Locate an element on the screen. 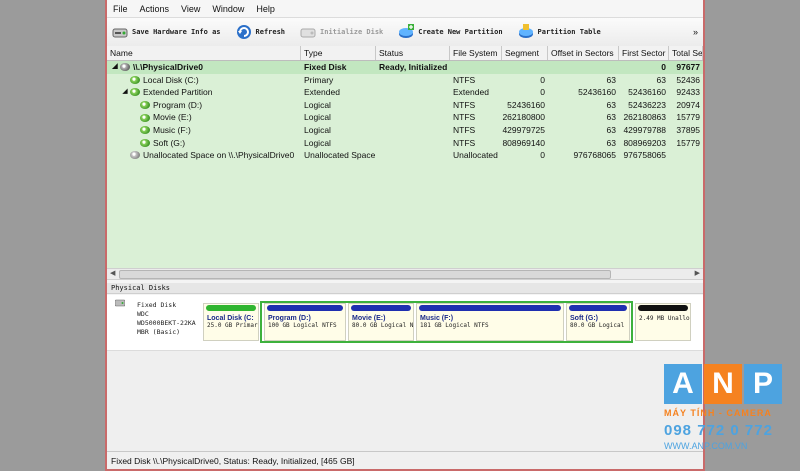 This screenshot has width=800, height=471. partition-desc: 25.0 GB Primar is located at coordinates (232, 325).